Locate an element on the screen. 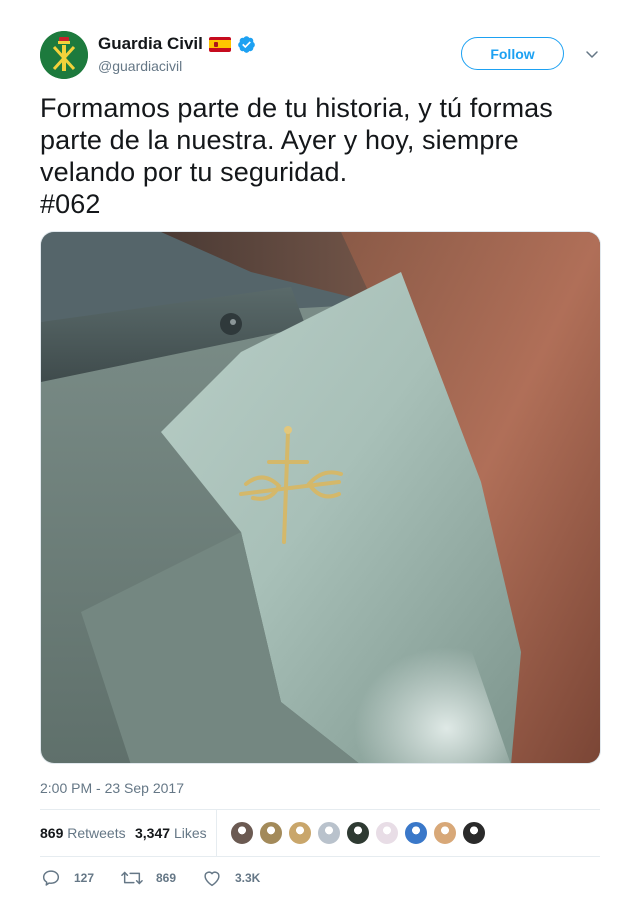  stats-divider is located at coordinates (216, 833).